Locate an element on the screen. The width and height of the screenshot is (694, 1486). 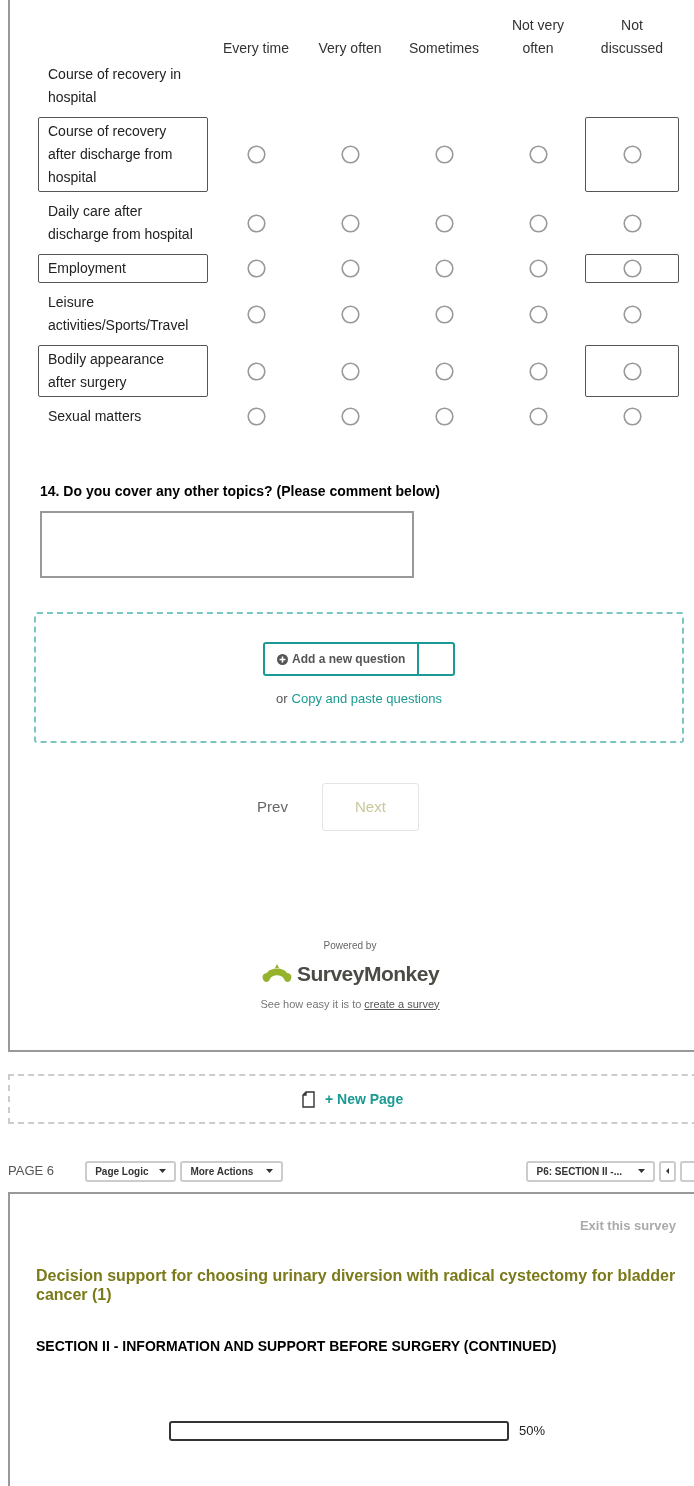
column-header: Sometimes is located at coordinates (444, 48).